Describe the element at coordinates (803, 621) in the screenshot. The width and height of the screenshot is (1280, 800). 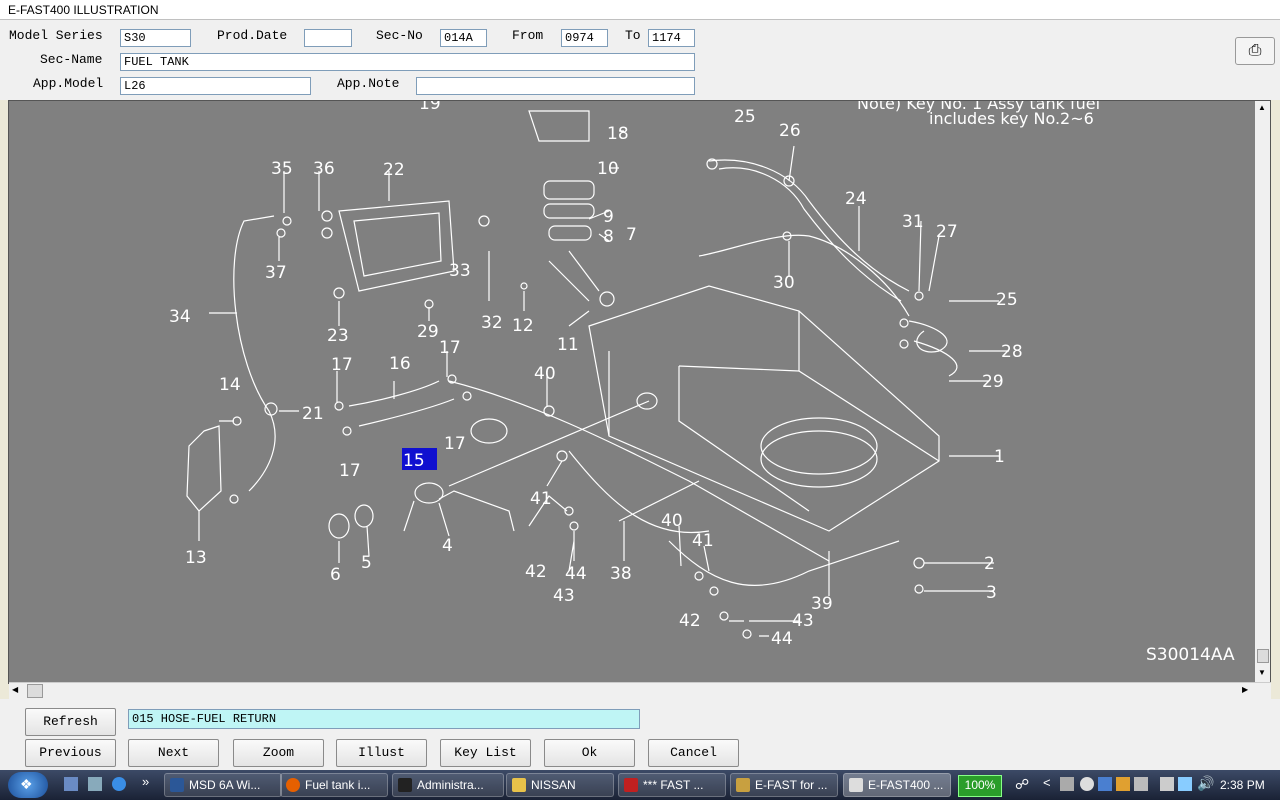
I see `key-43b: 43` at that location.